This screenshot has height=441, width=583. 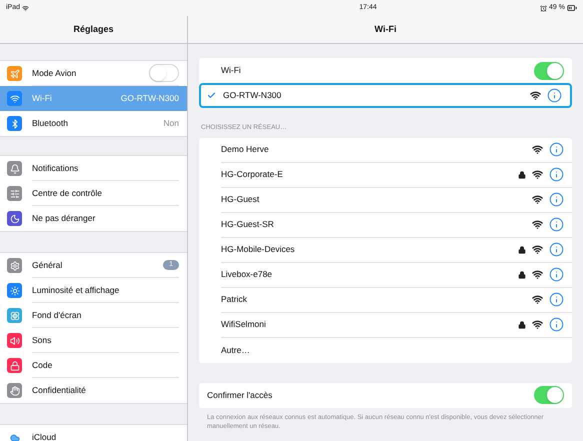 What do you see at coordinates (14, 315) in the screenshot?
I see `flower-icon` at bounding box center [14, 315].